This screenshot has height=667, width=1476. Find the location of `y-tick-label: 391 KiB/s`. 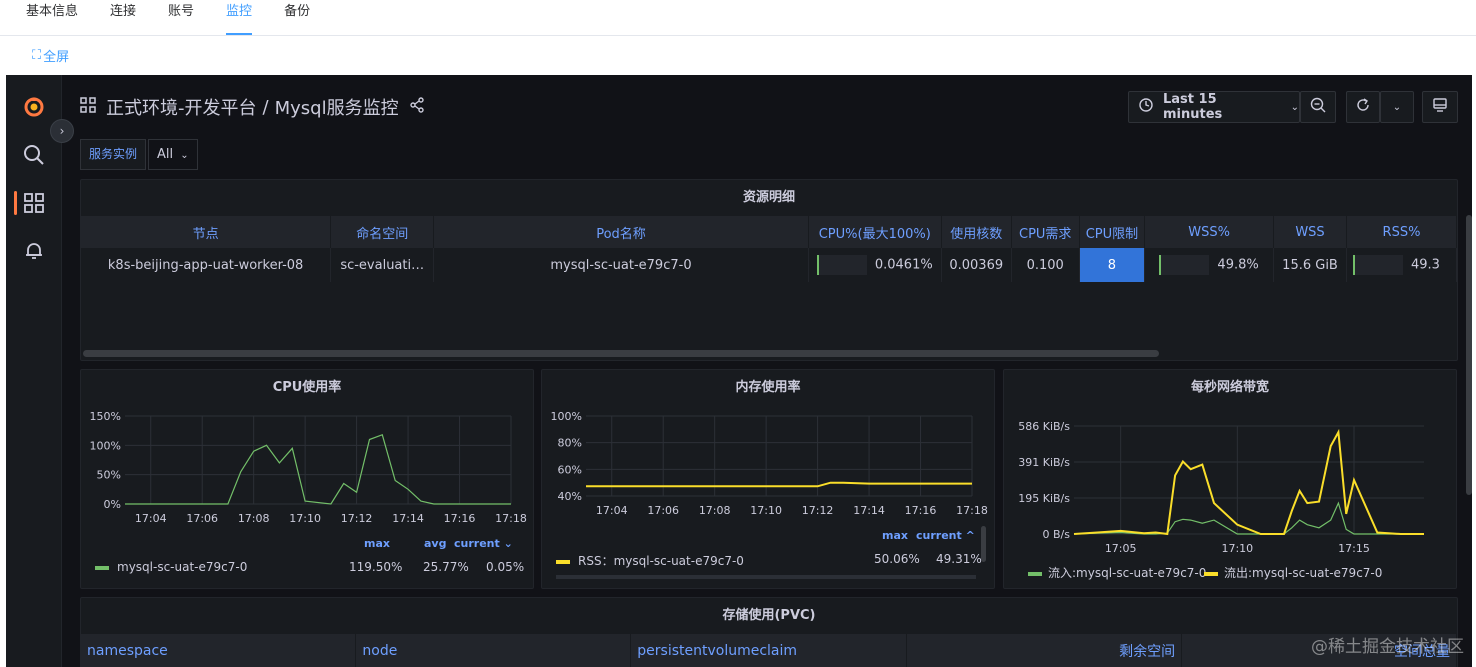

y-tick-label: 391 KiB/s is located at coordinates (1044, 462).